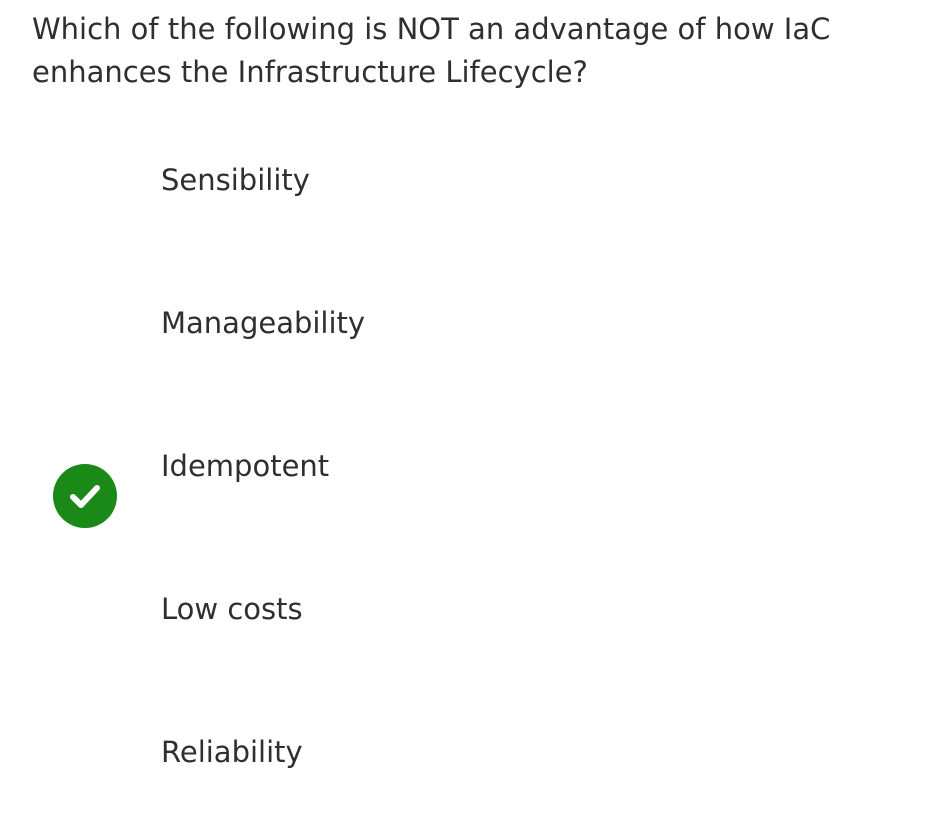 Image resolution: width=951 pixels, height=825 pixels. What do you see at coordinates (85, 496) in the screenshot?
I see `check-circle-icon` at bounding box center [85, 496].